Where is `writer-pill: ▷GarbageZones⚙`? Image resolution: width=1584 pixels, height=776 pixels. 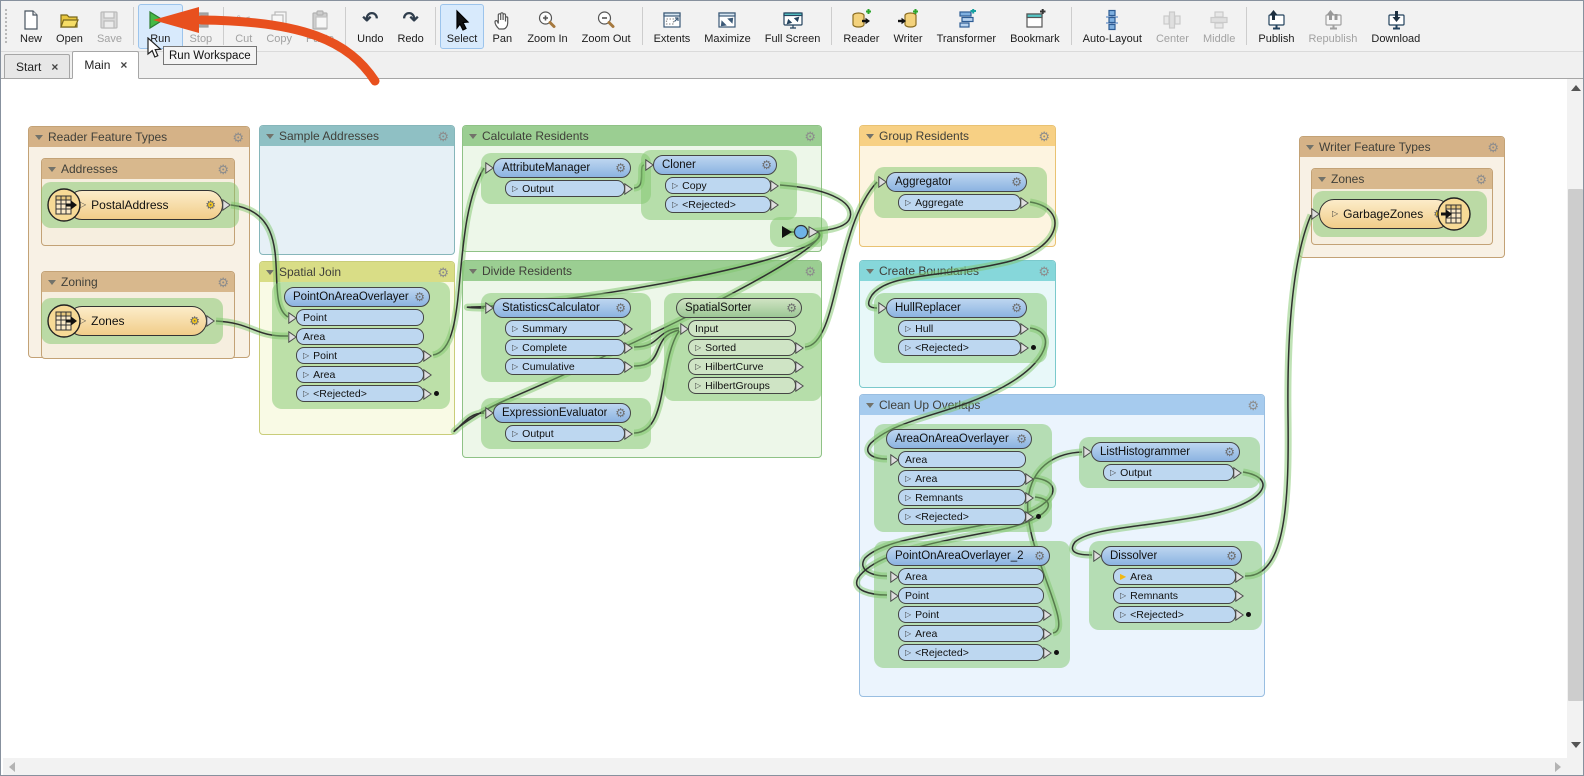 writer-pill: ▷GarbageZones⚙ is located at coordinates (1381, 214).